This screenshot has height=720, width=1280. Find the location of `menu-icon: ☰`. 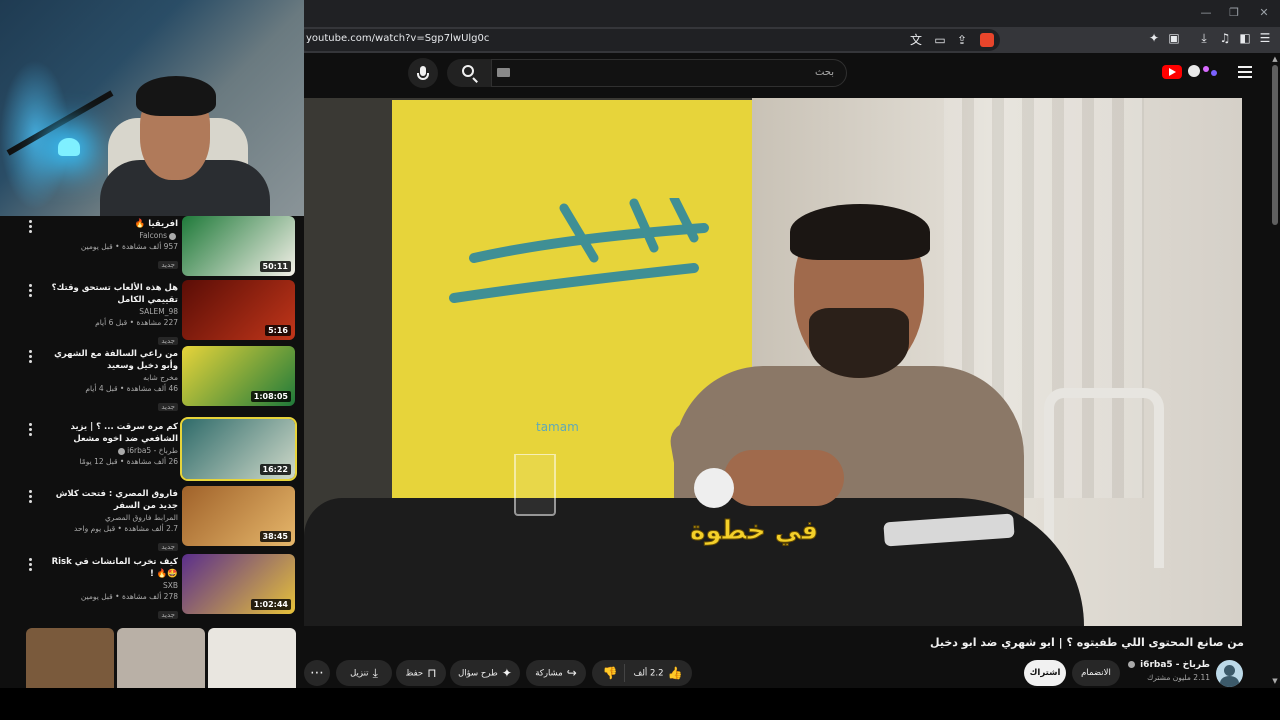

menu-icon: ☰ is located at coordinates (1265, 38).